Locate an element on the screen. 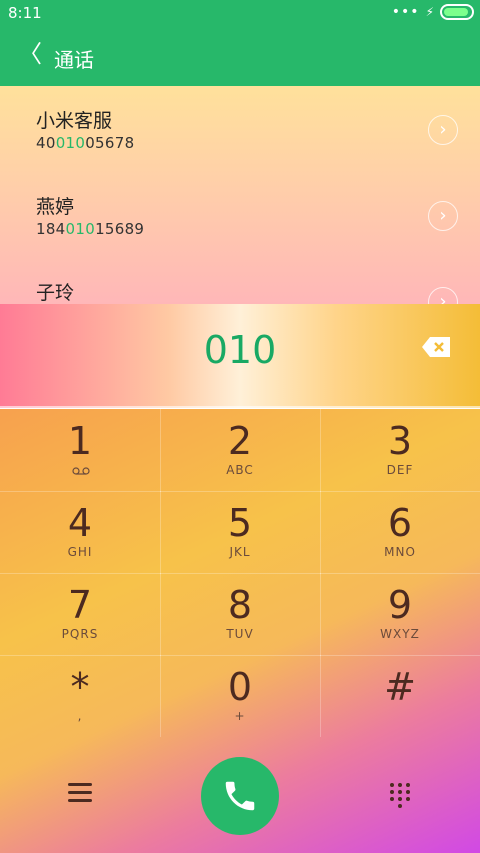 Image resolution: width=480 pixels, height=853 pixels. list-item: 小米客服 4001005678 › is located at coordinates (240, 129).